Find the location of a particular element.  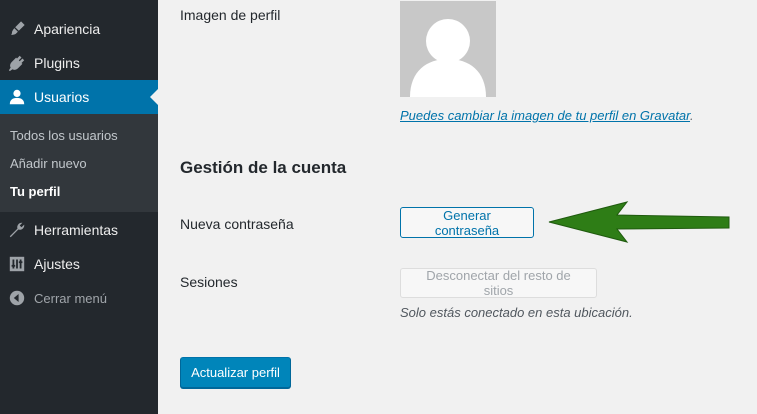

sidebar-item-apariencia: Apariencia is located at coordinates (79, 29).